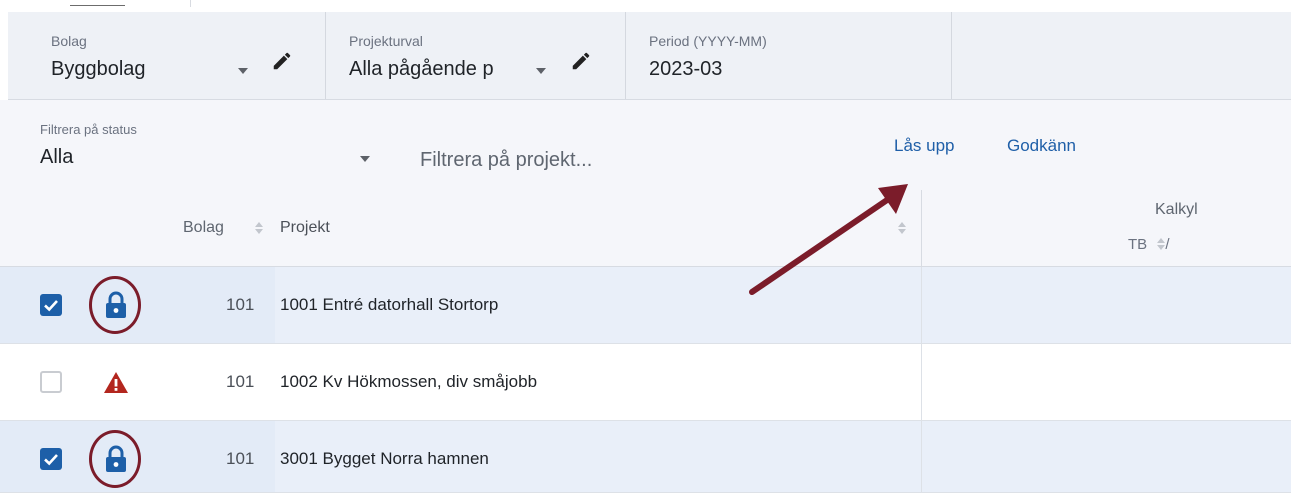  What do you see at coordinates (56, 157) in the screenshot?
I see `status-filter-value: Alla` at bounding box center [56, 157].